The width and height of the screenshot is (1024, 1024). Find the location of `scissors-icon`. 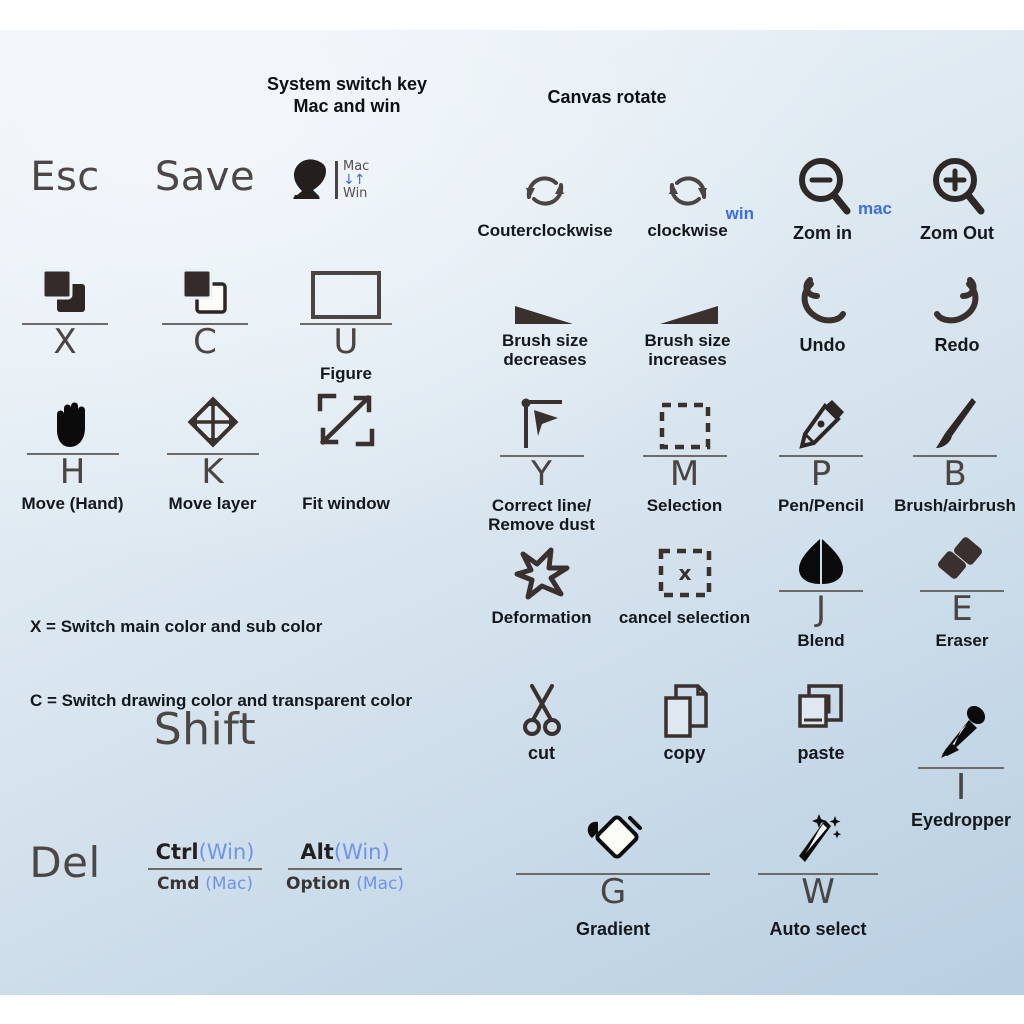

scissors-icon is located at coordinates (541, 709).